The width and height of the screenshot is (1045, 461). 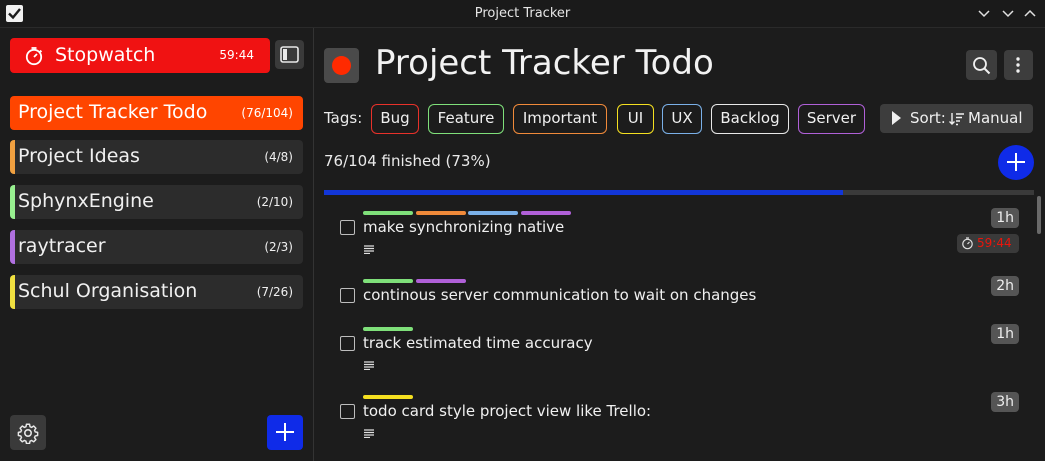 What do you see at coordinates (105, 55) in the screenshot?
I see `stopwatch-label: Stopwatch` at bounding box center [105, 55].